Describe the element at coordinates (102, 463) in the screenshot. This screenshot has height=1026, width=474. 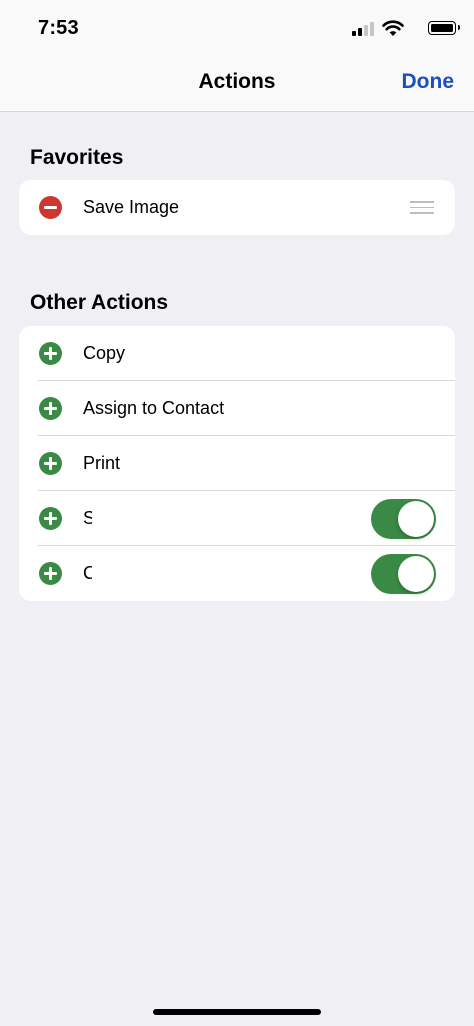
I see `list-item-label: Print` at that location.